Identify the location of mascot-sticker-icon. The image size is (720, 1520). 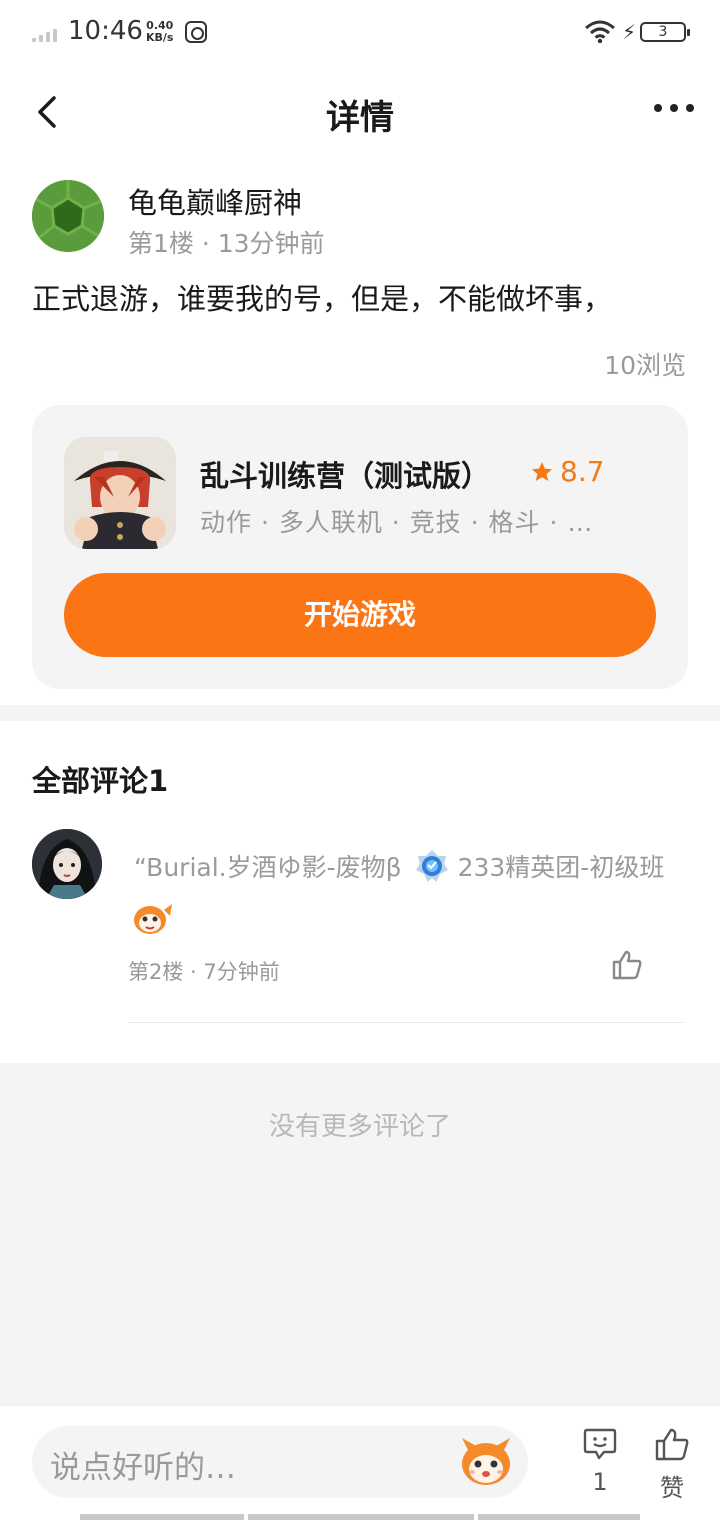
(153, 919).